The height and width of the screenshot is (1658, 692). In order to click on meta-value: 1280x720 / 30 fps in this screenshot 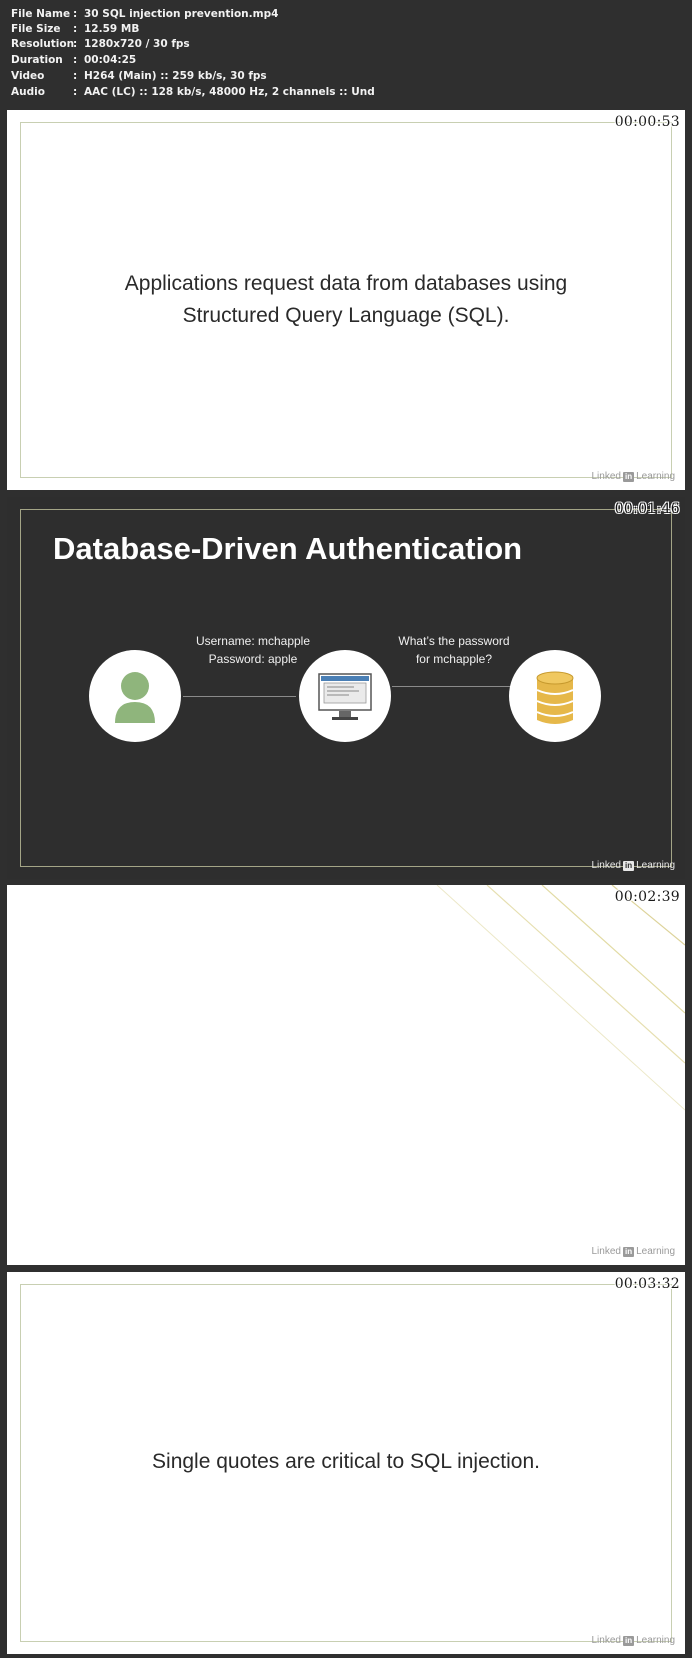, I will do `click(137, 44)`.